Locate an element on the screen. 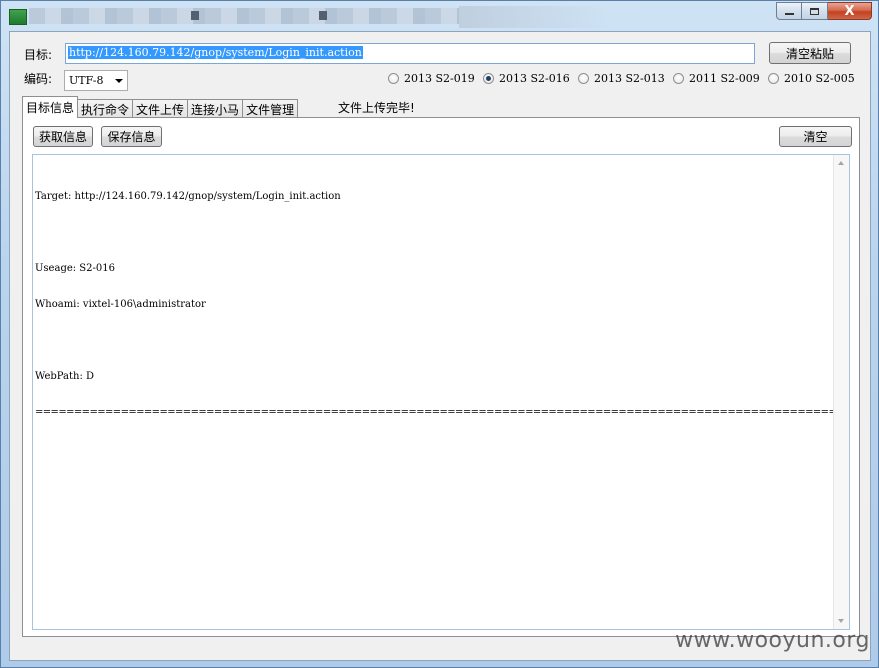 The image size is (879, 668). tab-label: 连接小马 is located at coordinates (215, 109).